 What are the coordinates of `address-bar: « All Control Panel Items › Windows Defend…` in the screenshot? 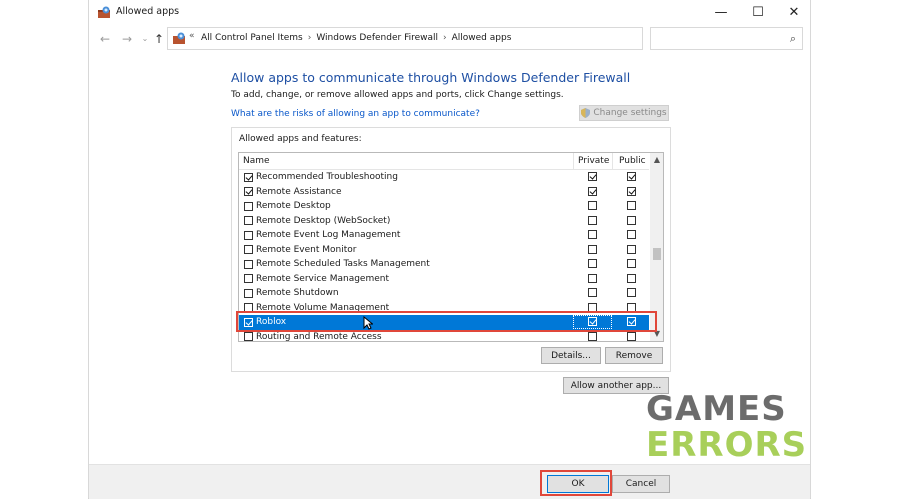 It's located at (440, 38).